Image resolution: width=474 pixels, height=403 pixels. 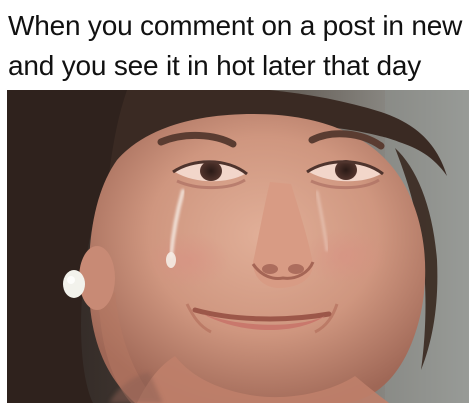 I want to click on ear, so click(x=97, y=278).